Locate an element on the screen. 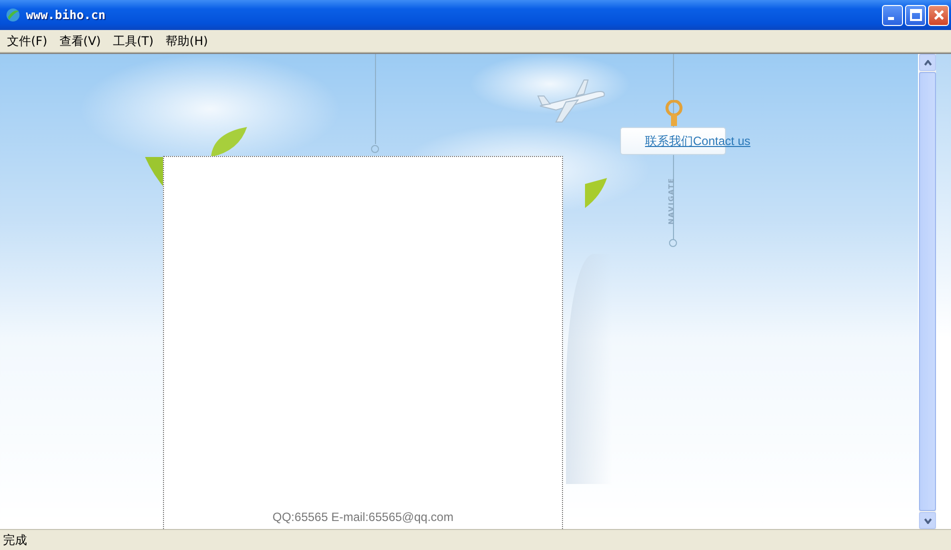 The image size is (951, 550). menu-item: 帮助(H) is located at coordinates (187, 41).